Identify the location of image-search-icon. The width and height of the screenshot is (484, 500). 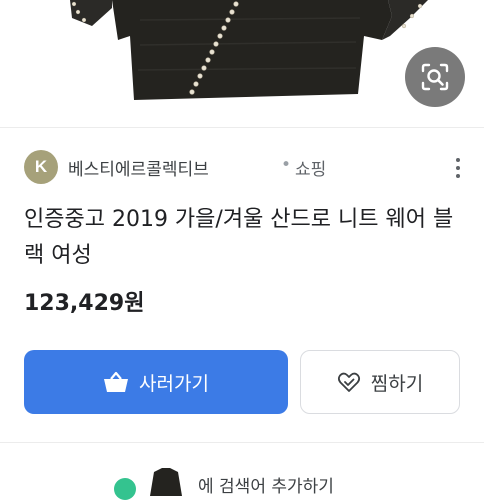
(435, 77).